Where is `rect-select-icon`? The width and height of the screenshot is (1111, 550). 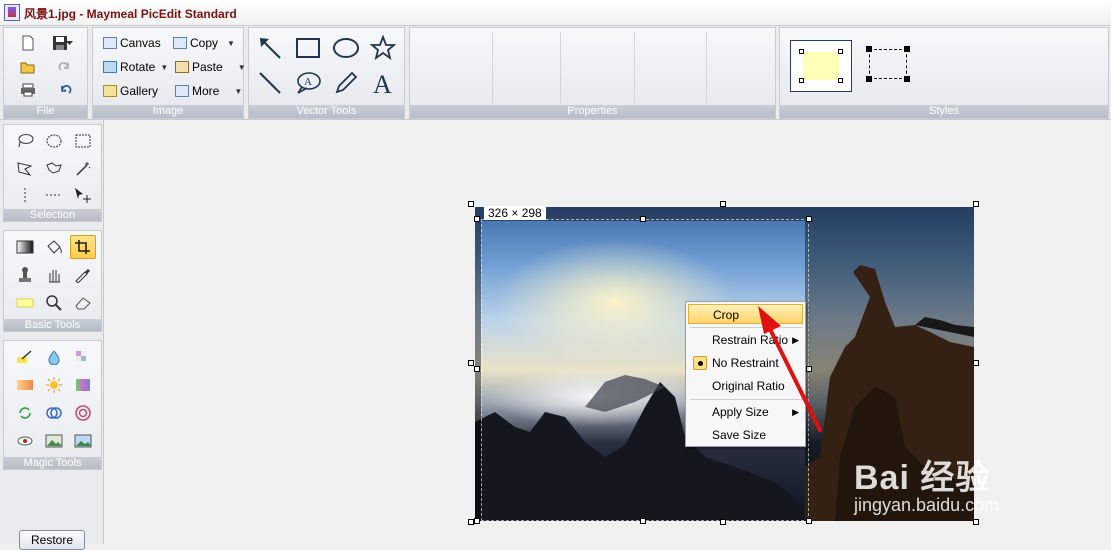 rect-select-icon is located at coordinates (83, 141).